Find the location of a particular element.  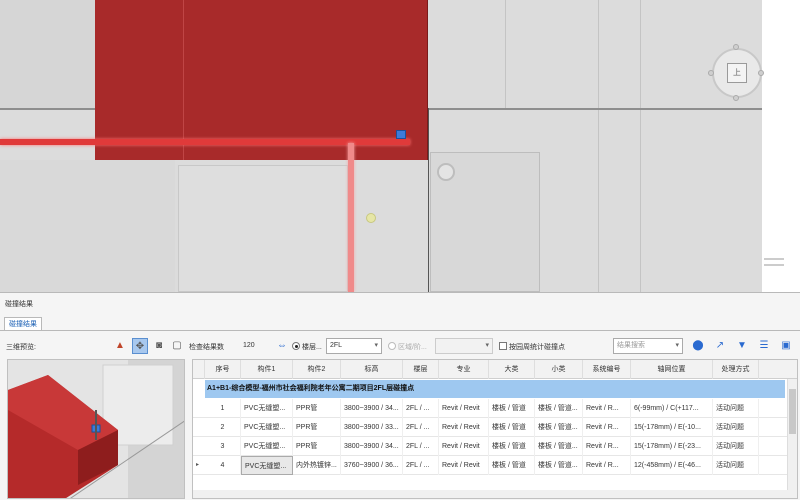

header-index: 序号 is located at coordinates (223, 369).